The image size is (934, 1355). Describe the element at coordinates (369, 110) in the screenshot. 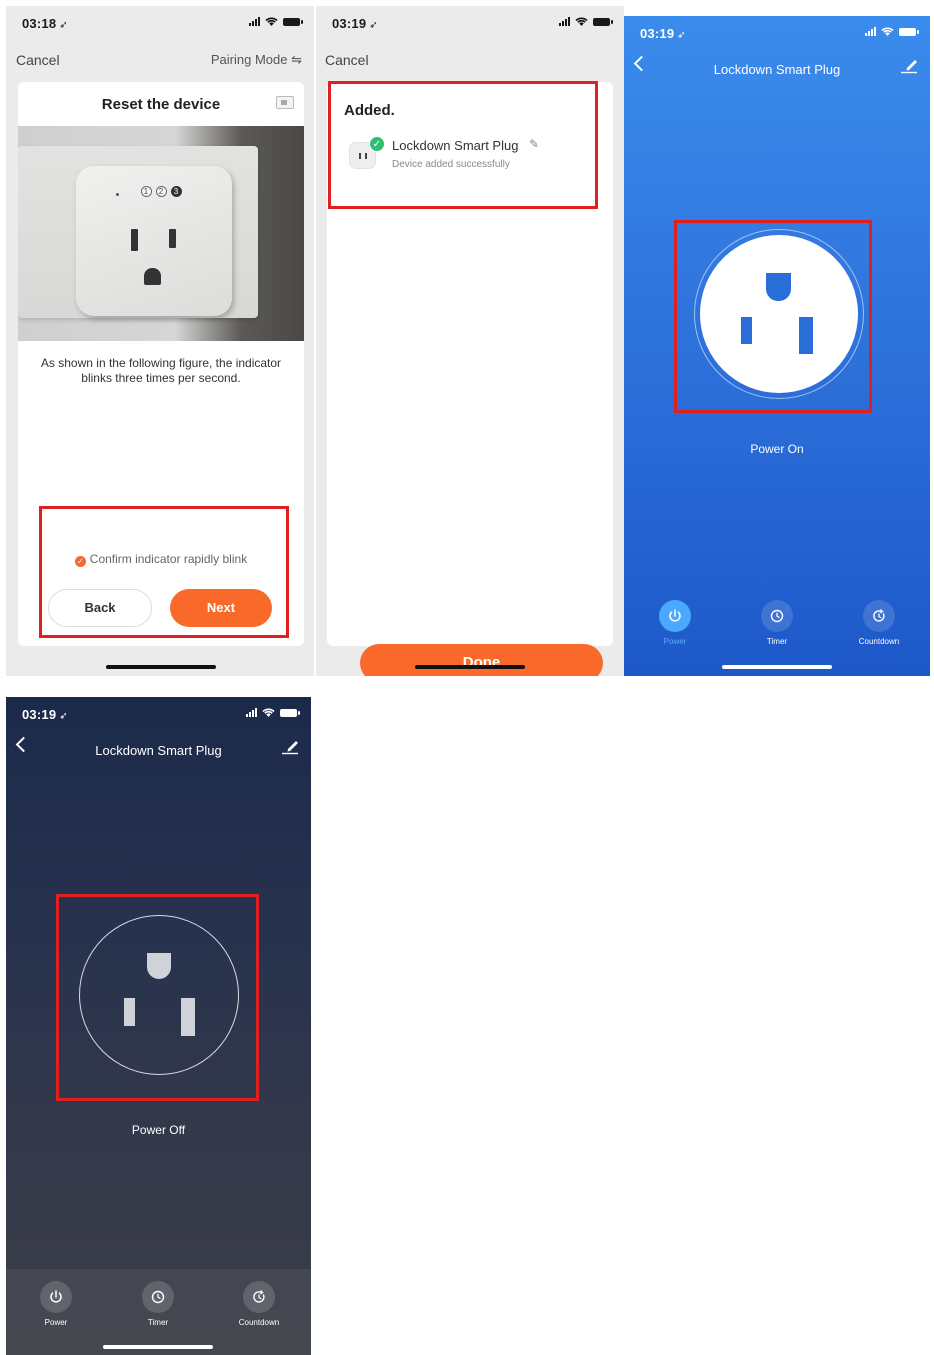

I see `added-title: Added.` at that location.